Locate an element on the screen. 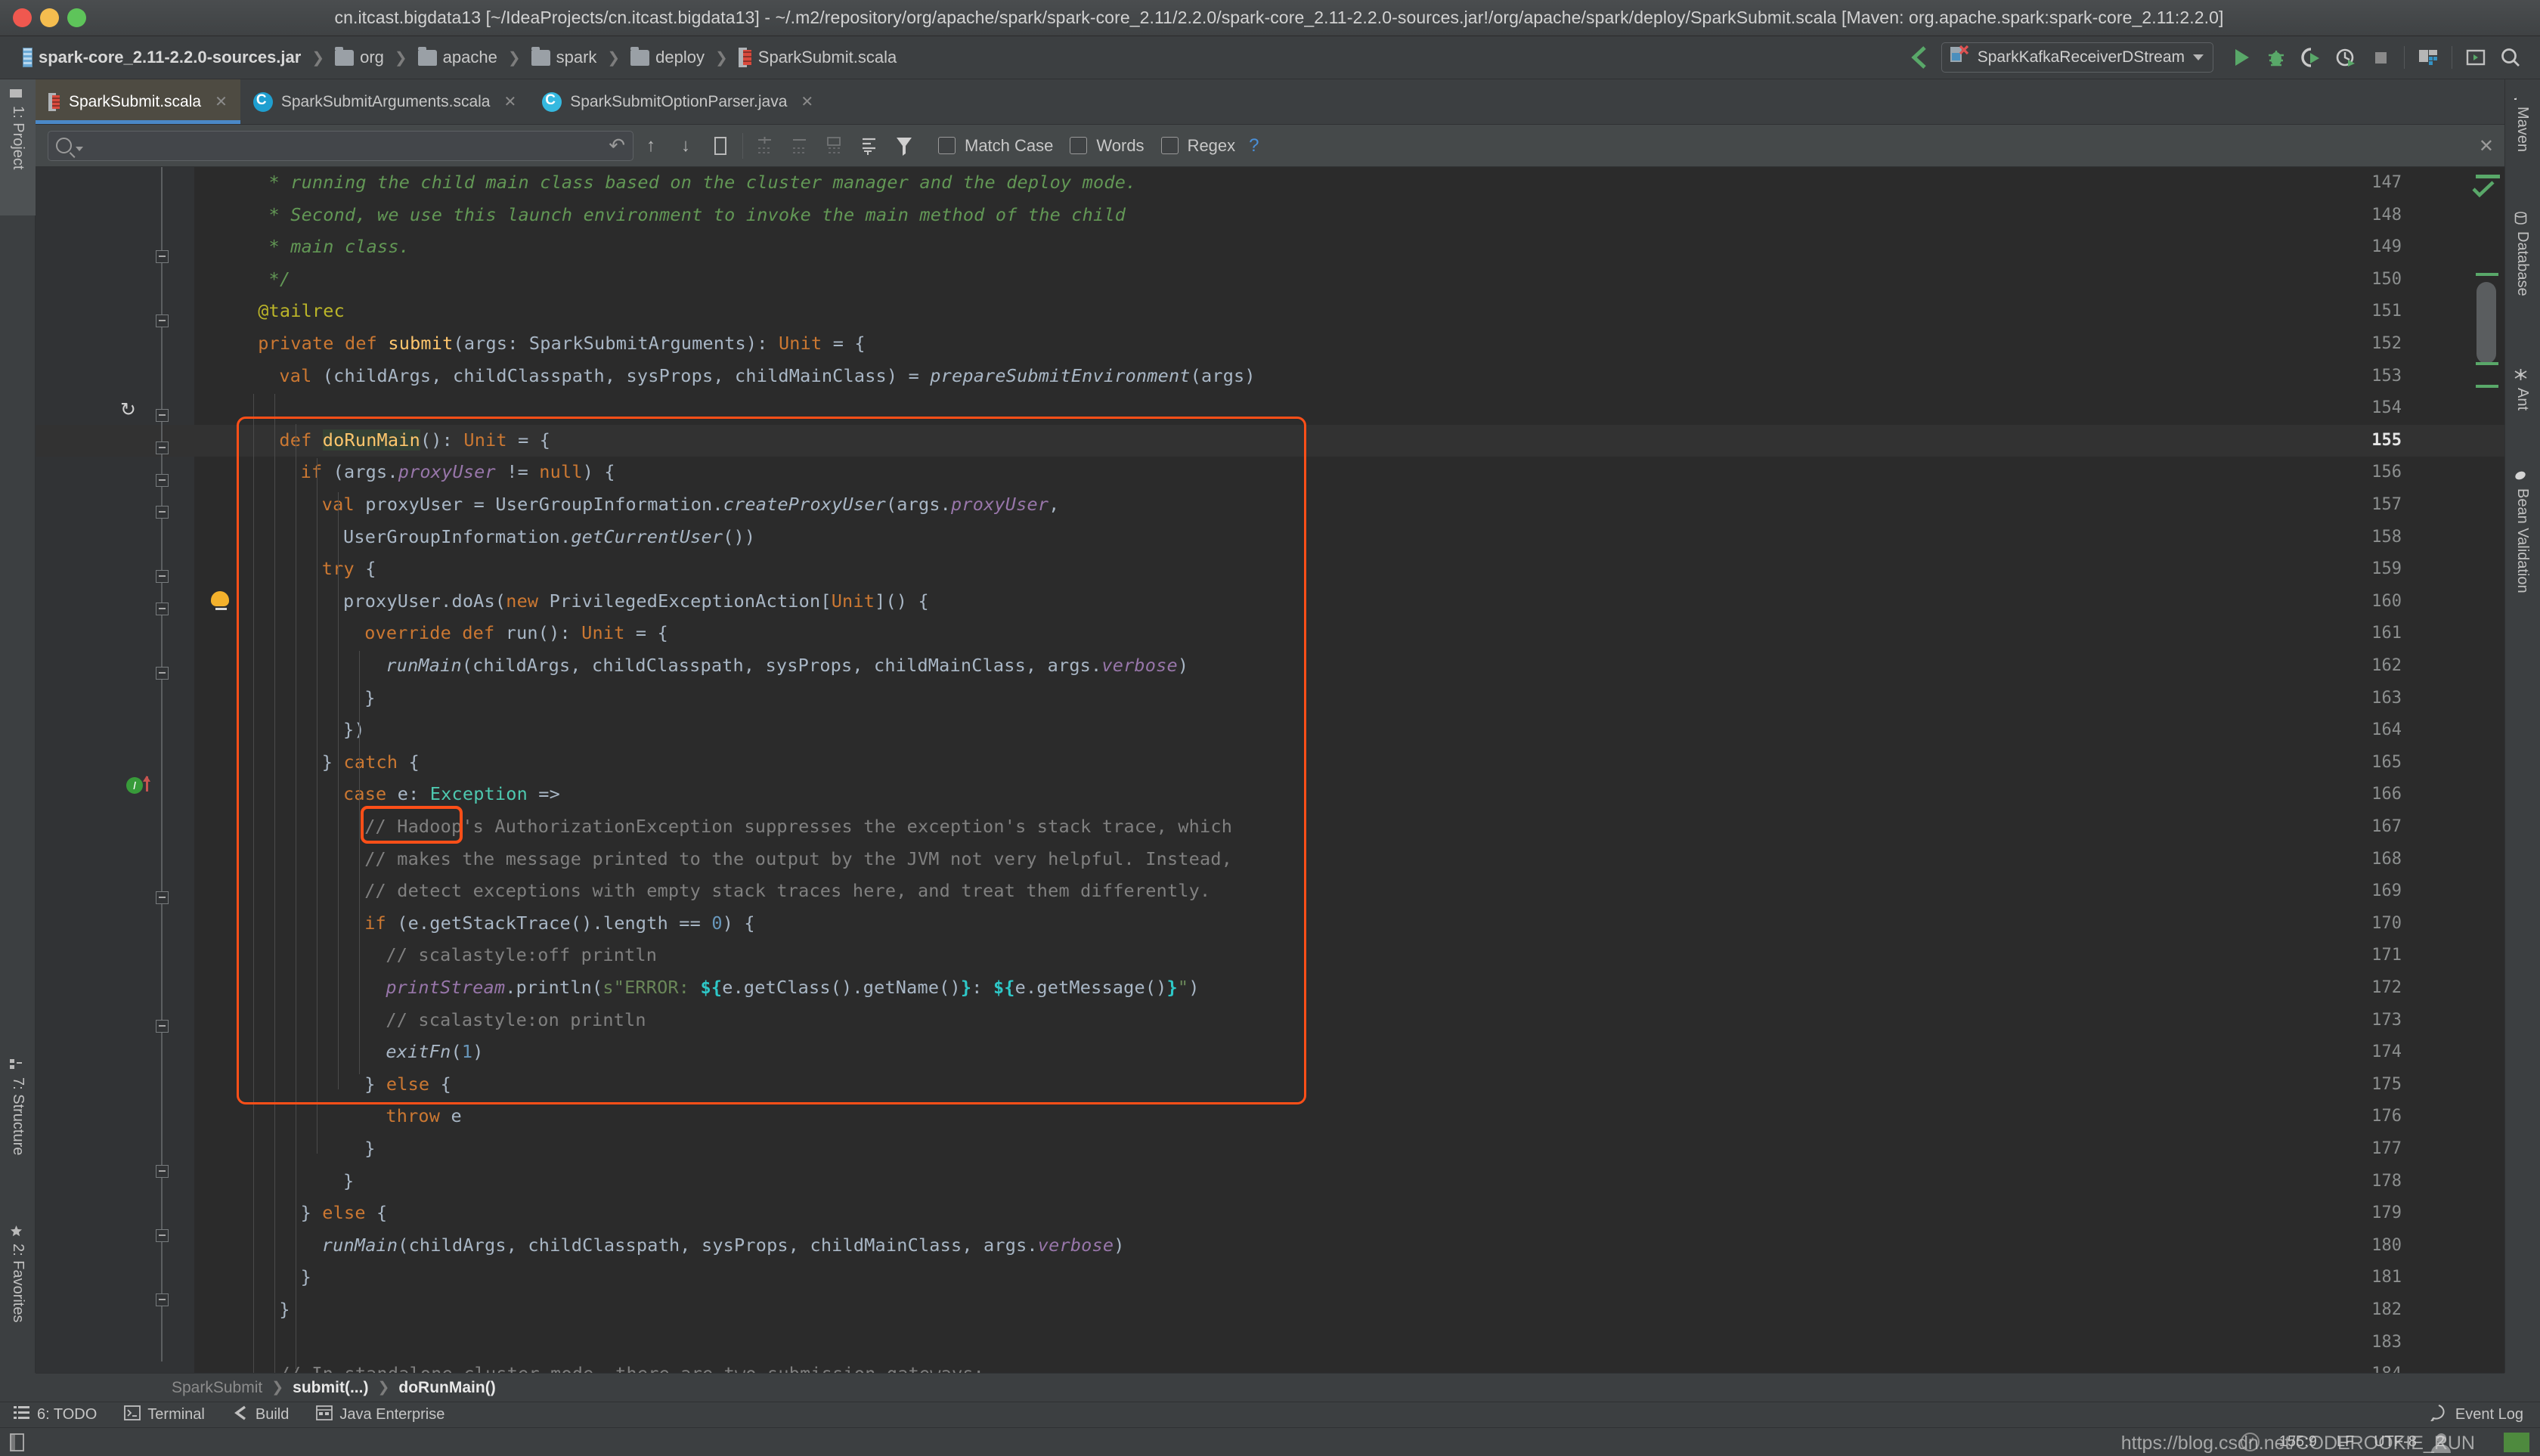 The width and height of the screenshot is (2540, 1456). minimize-window-button is located at coordinates (49, 17).